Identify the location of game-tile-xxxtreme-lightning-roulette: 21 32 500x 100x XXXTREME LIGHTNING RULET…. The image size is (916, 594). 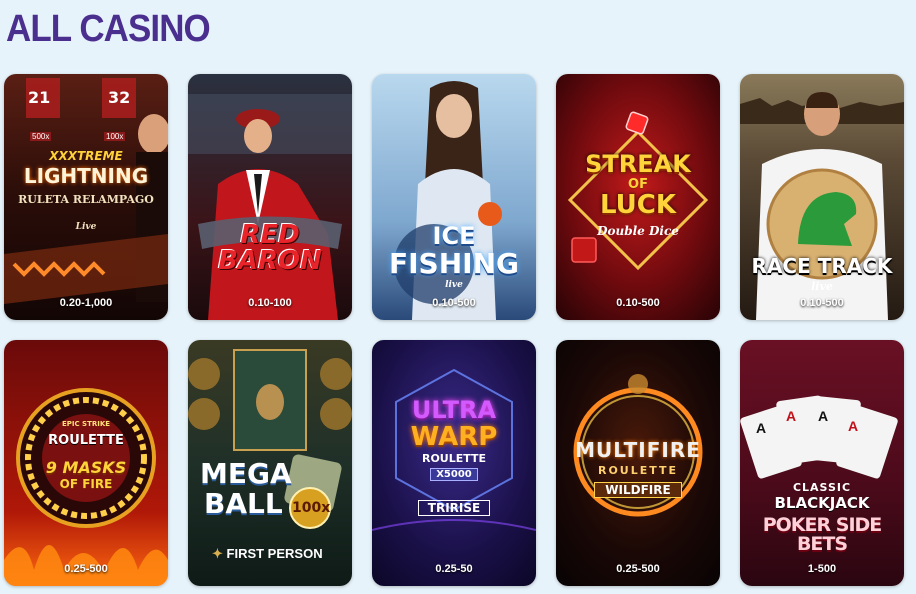
(86, 197).